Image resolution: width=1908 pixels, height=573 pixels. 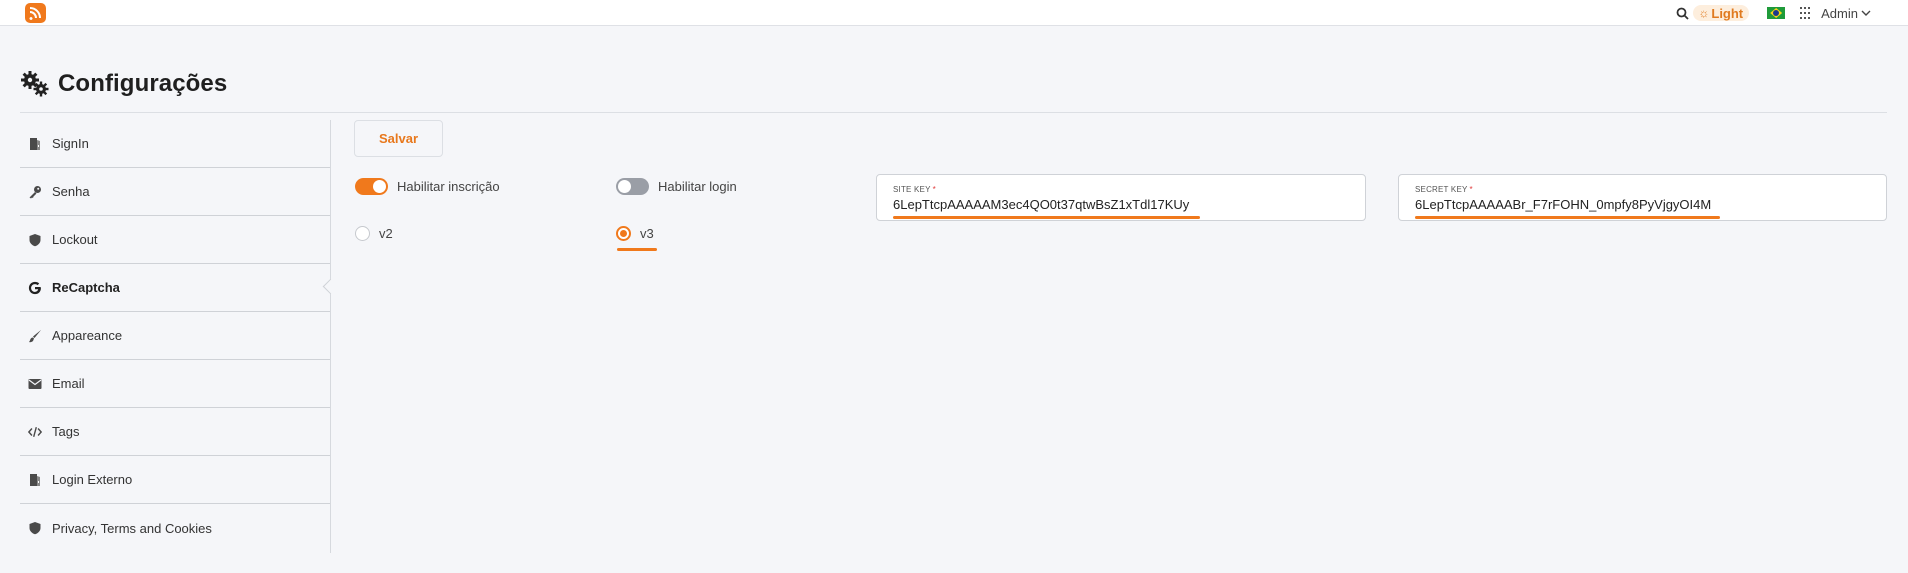 I want to click on sidebar-item-privacy: Privacy, Terms and Cookies, so click(x=175, y=528).